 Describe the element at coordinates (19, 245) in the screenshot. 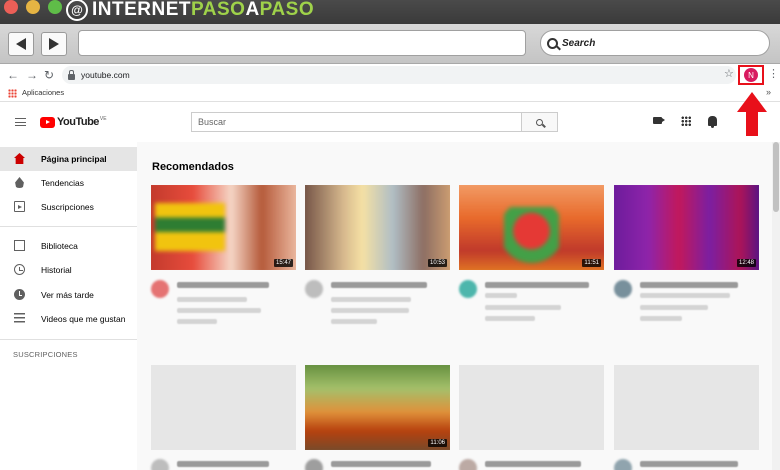

I see `library-icon` at that location.